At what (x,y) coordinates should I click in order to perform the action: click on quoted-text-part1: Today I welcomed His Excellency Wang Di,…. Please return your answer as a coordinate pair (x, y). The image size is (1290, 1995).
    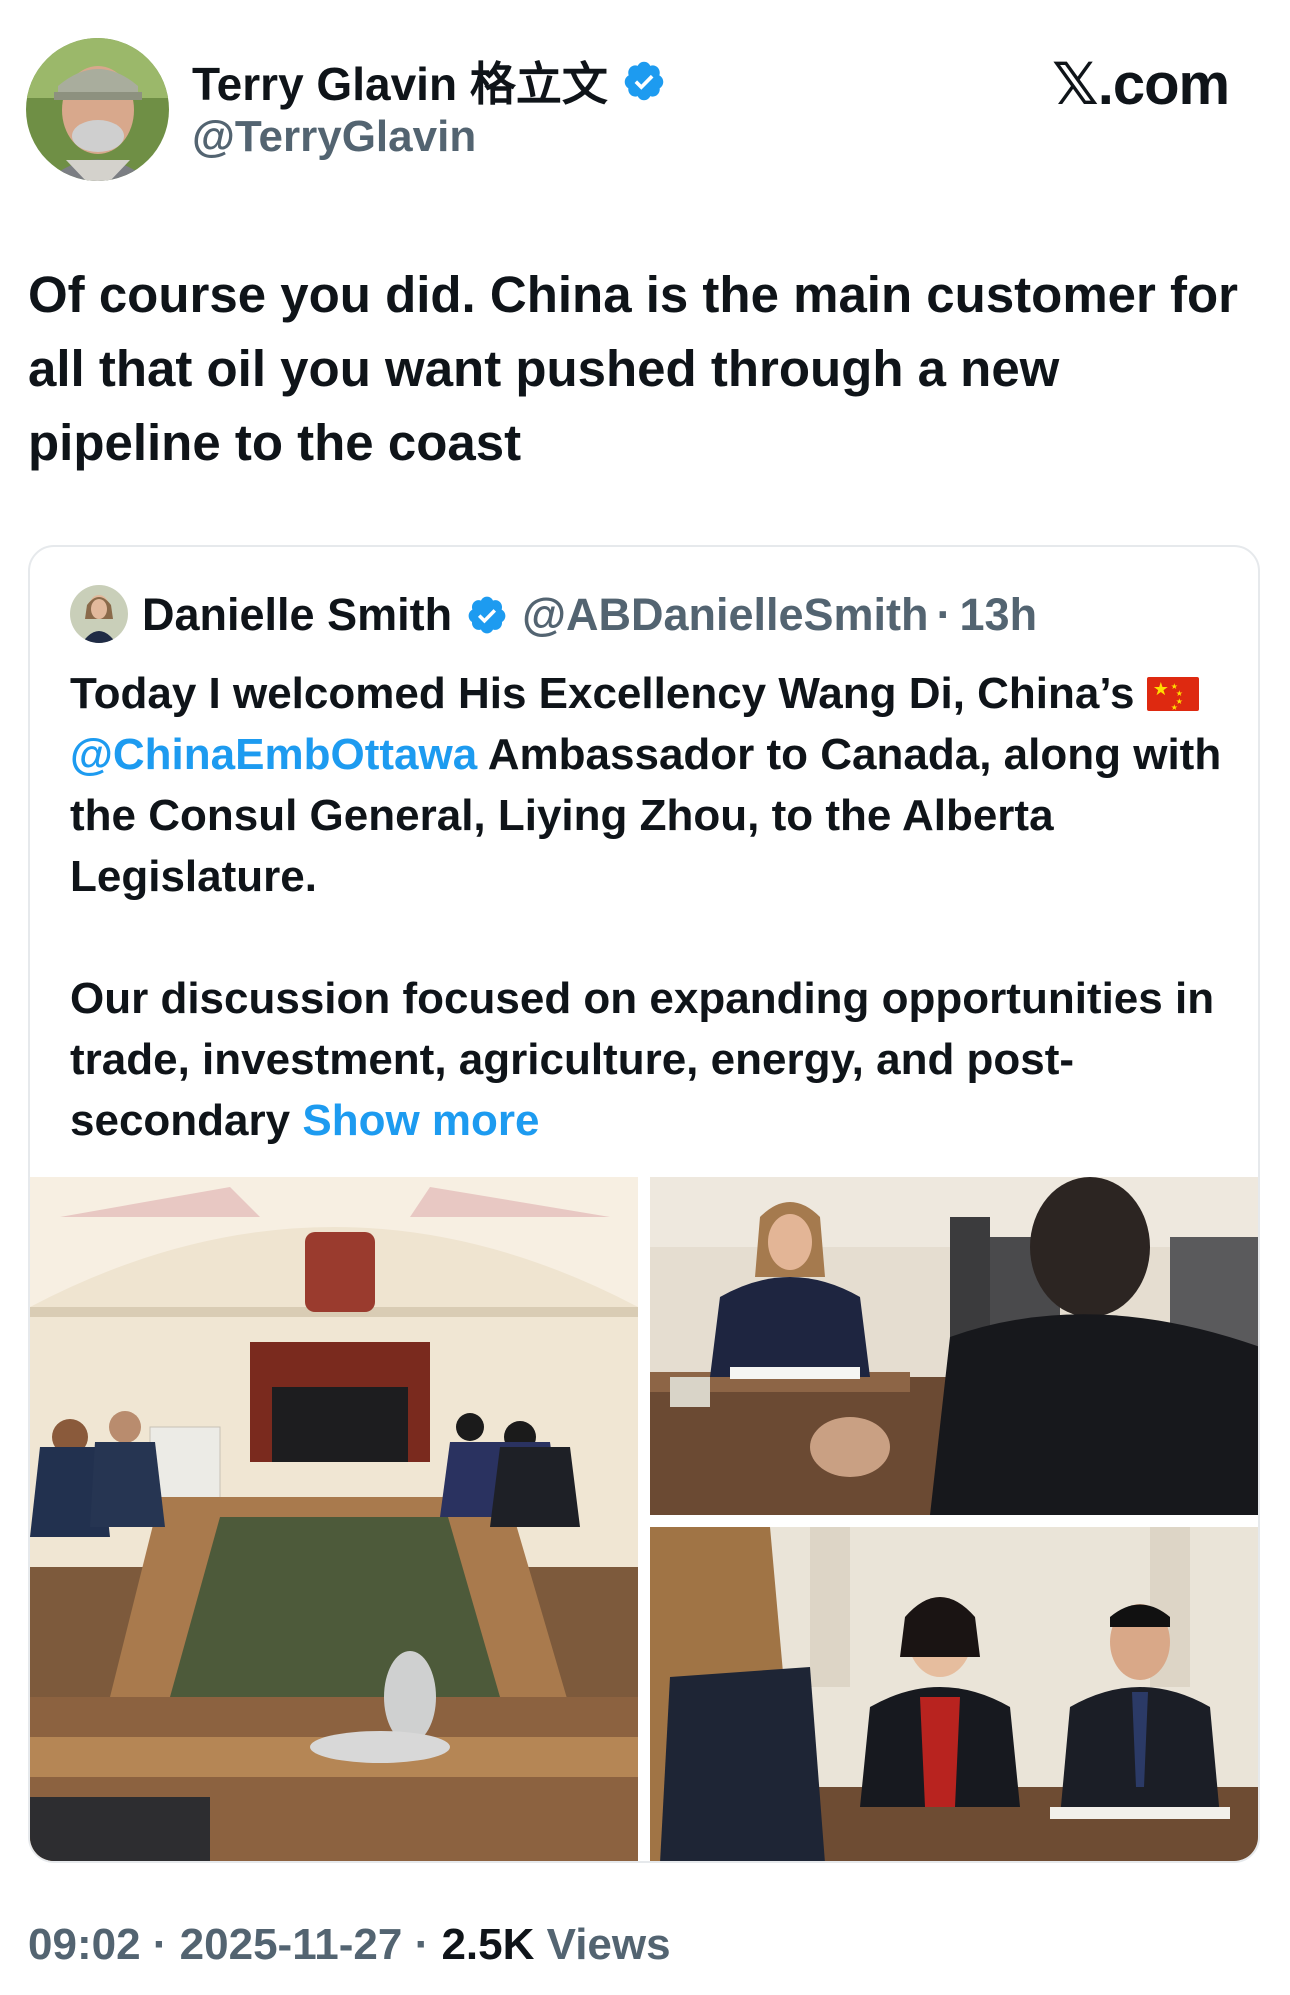
    Looking at the image, I should click on (602, 693).